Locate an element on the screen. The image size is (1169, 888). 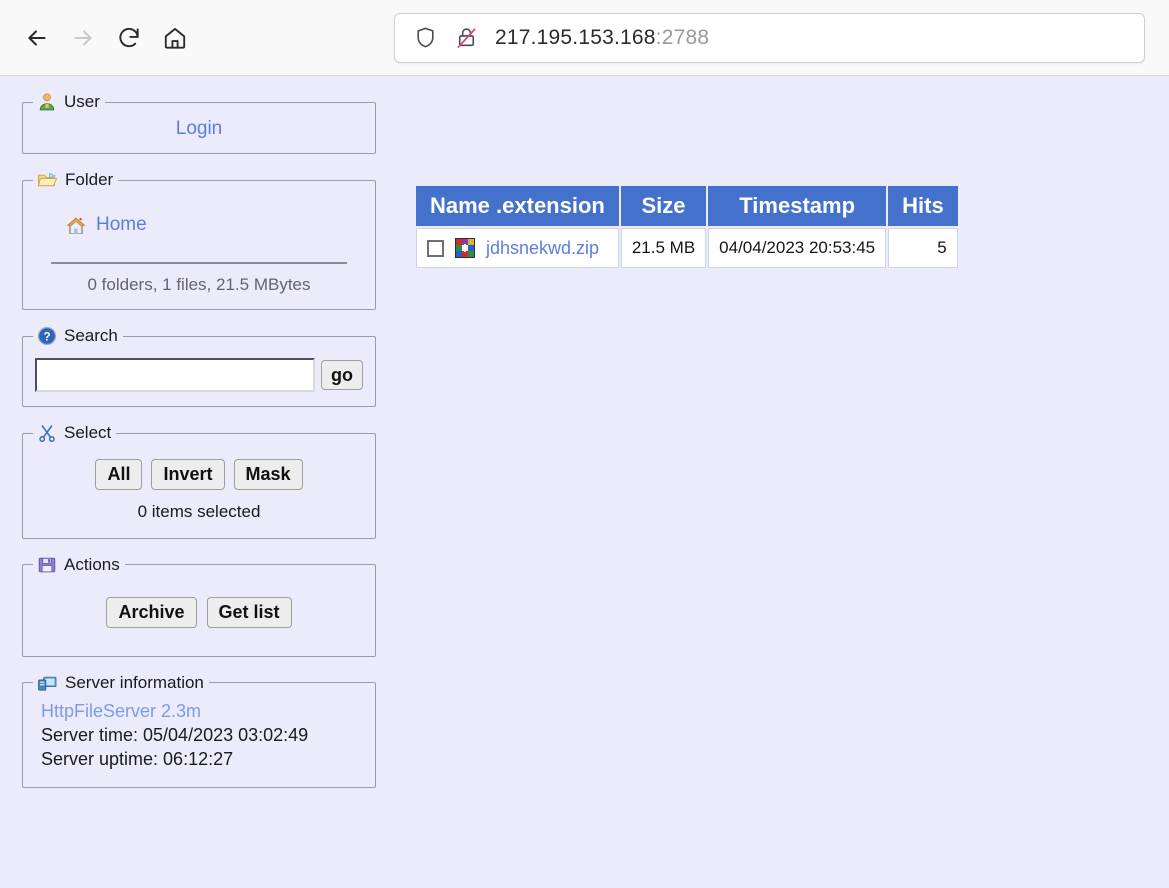
search-row: go is located at coordinates (199, 374).